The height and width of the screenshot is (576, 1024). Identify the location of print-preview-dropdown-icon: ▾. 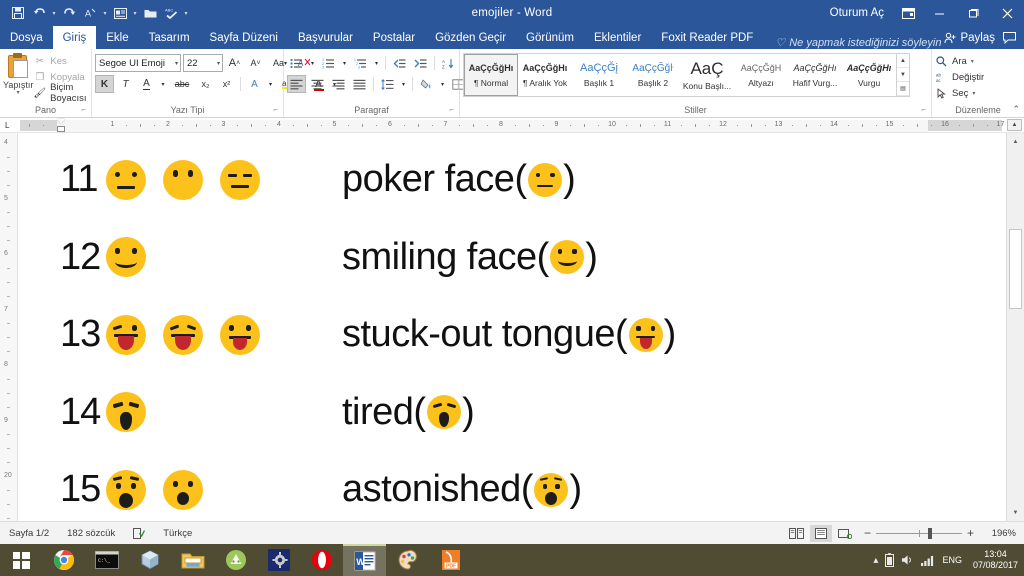
(135, 13).